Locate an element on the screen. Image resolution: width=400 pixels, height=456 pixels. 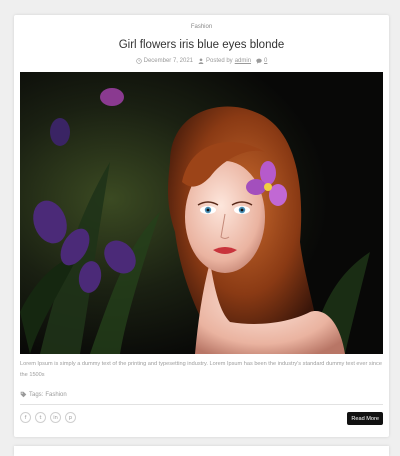
linkedin-icon: in is located at coordinates (55, 417).